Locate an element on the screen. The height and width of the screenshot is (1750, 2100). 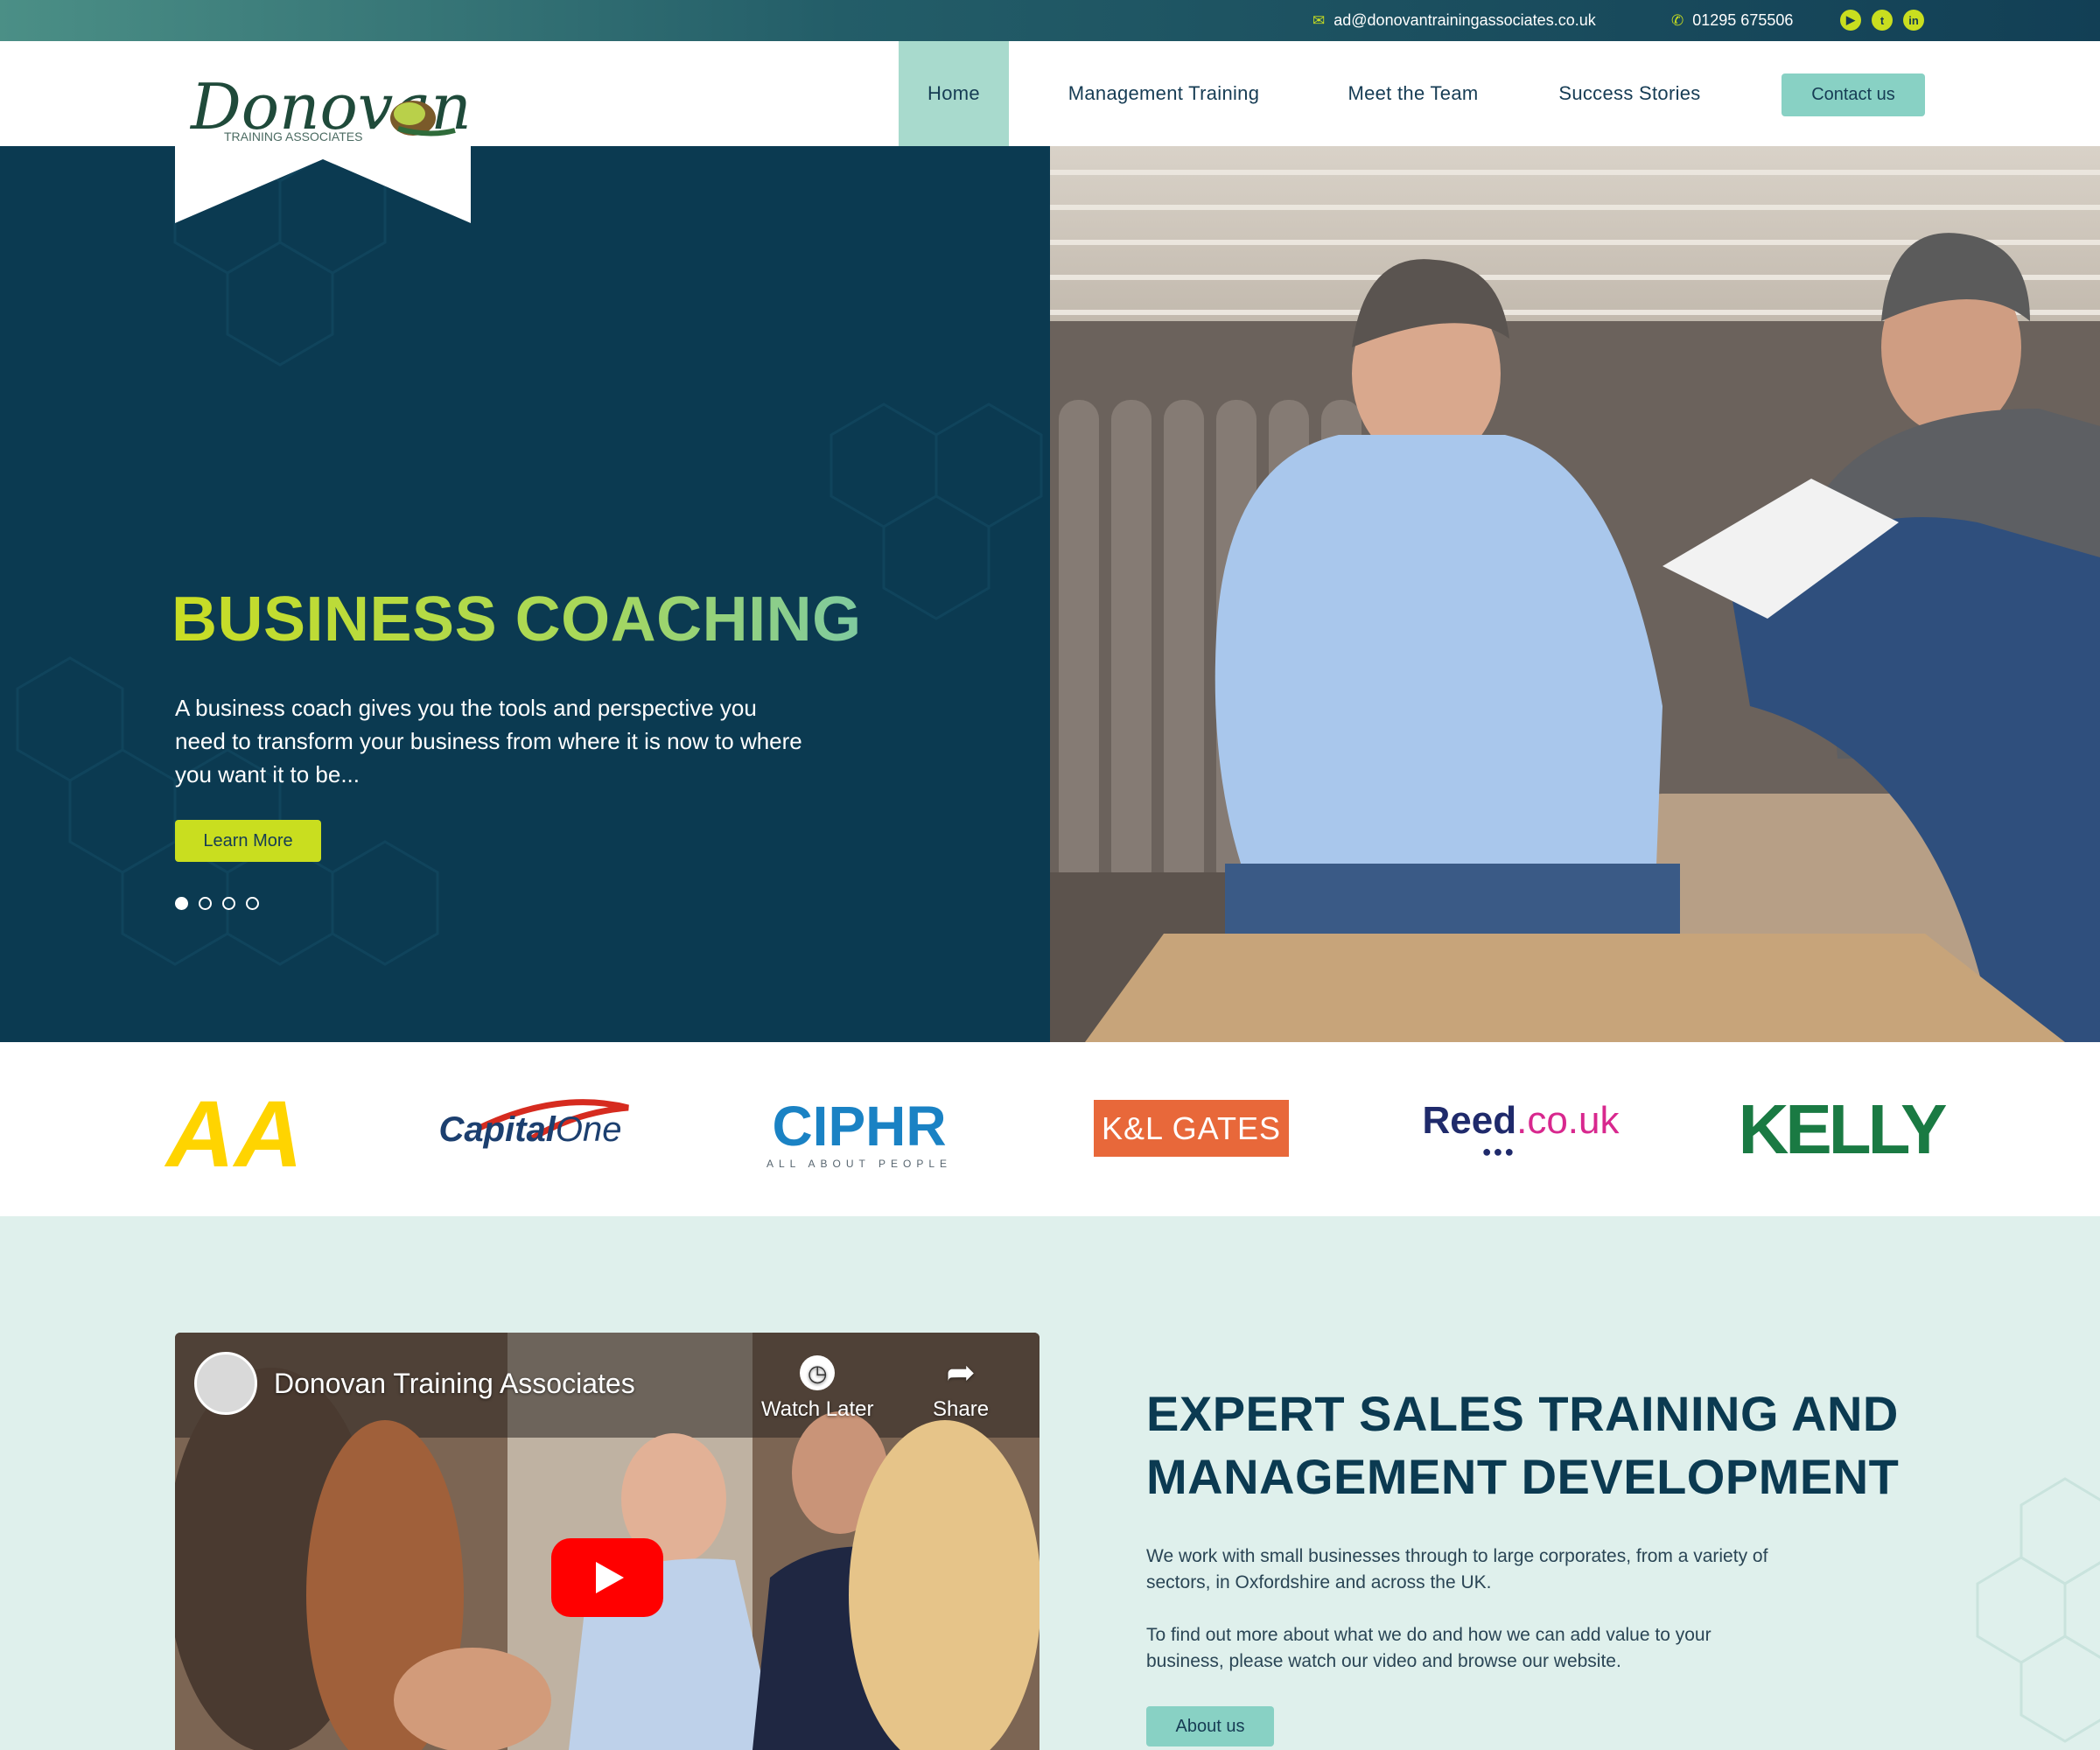
email-link: ✉ ad@donovantrainingassociates.co.uk is located at coordinates (1454, 20).